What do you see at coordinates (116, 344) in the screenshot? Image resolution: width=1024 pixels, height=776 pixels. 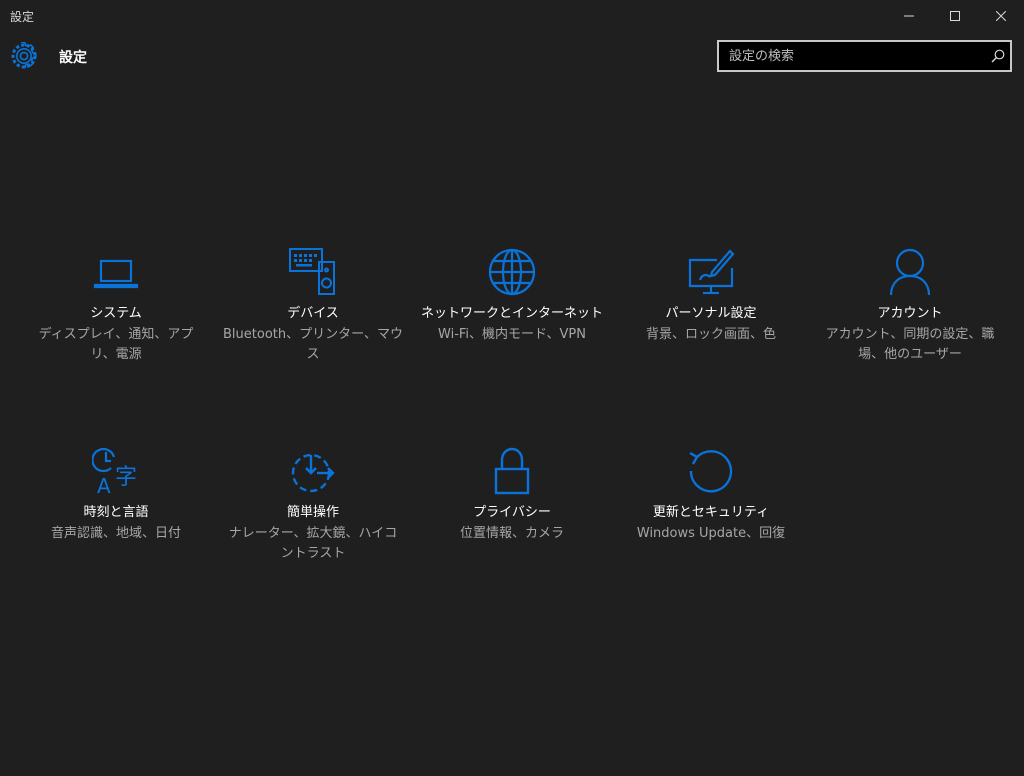 I see `tile-description: ディスプレイ、通知、アプリ、電源` at bounding box center [116, 344].